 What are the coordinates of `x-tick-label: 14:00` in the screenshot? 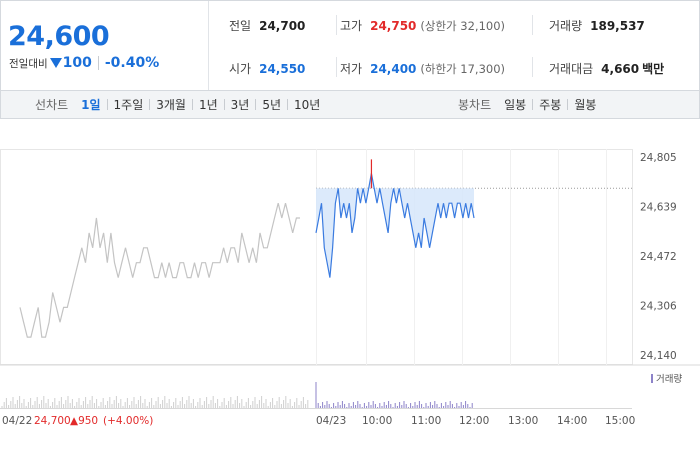 It's located at (572, 421).